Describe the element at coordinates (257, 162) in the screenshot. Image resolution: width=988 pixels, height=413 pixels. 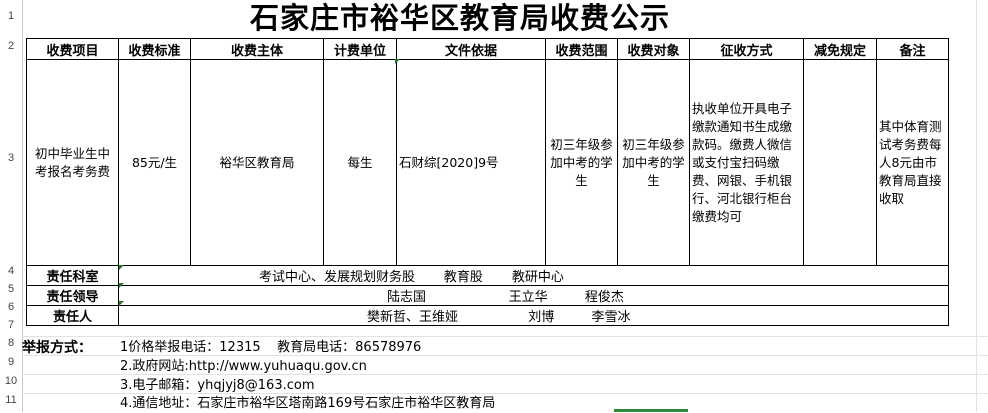
I see `fee-subject-cell: 裕华区教育局` at that location.